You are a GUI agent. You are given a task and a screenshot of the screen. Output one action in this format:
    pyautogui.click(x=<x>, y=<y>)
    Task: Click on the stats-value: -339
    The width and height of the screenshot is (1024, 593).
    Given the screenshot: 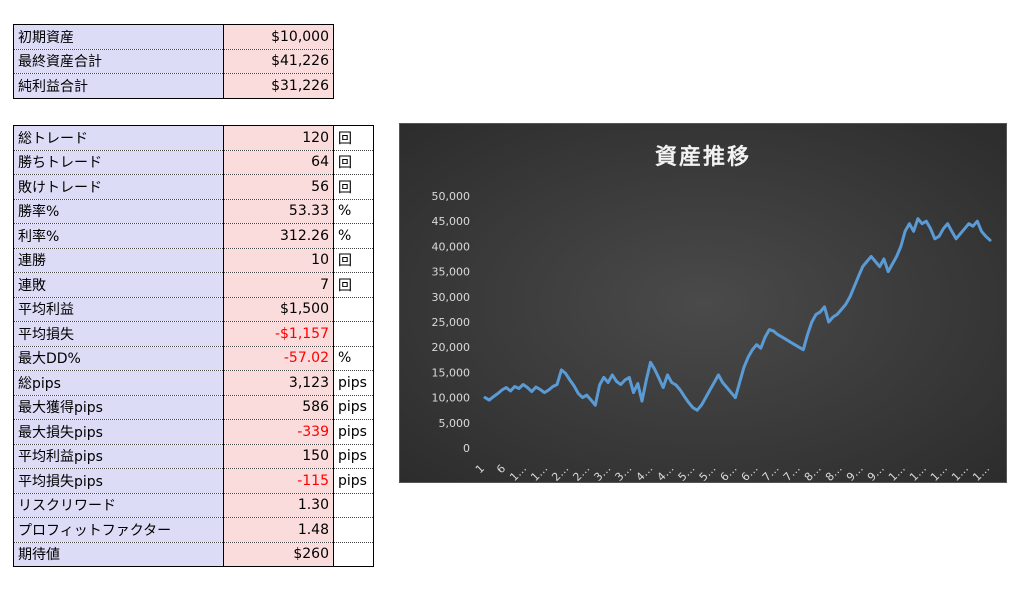 What is the action you would take?
    pyautogui.click(x=278, y=432)
    